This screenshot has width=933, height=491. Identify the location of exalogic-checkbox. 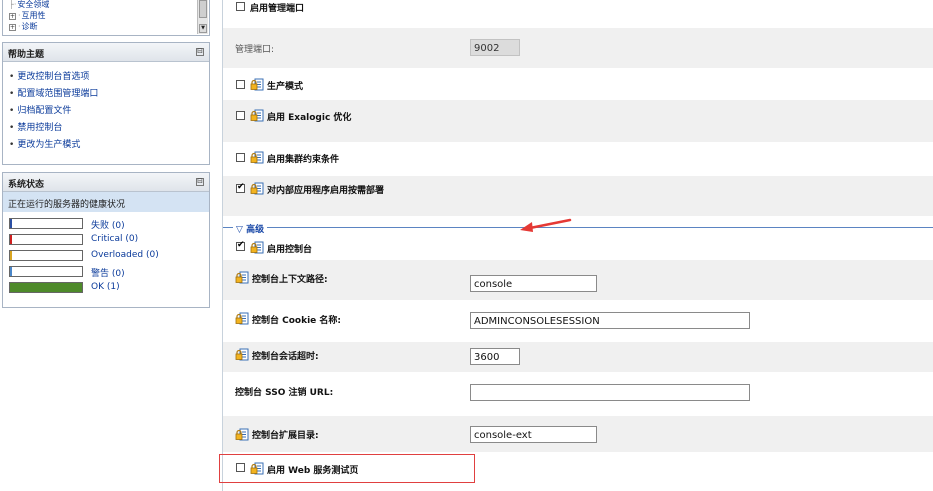
(240, 115).